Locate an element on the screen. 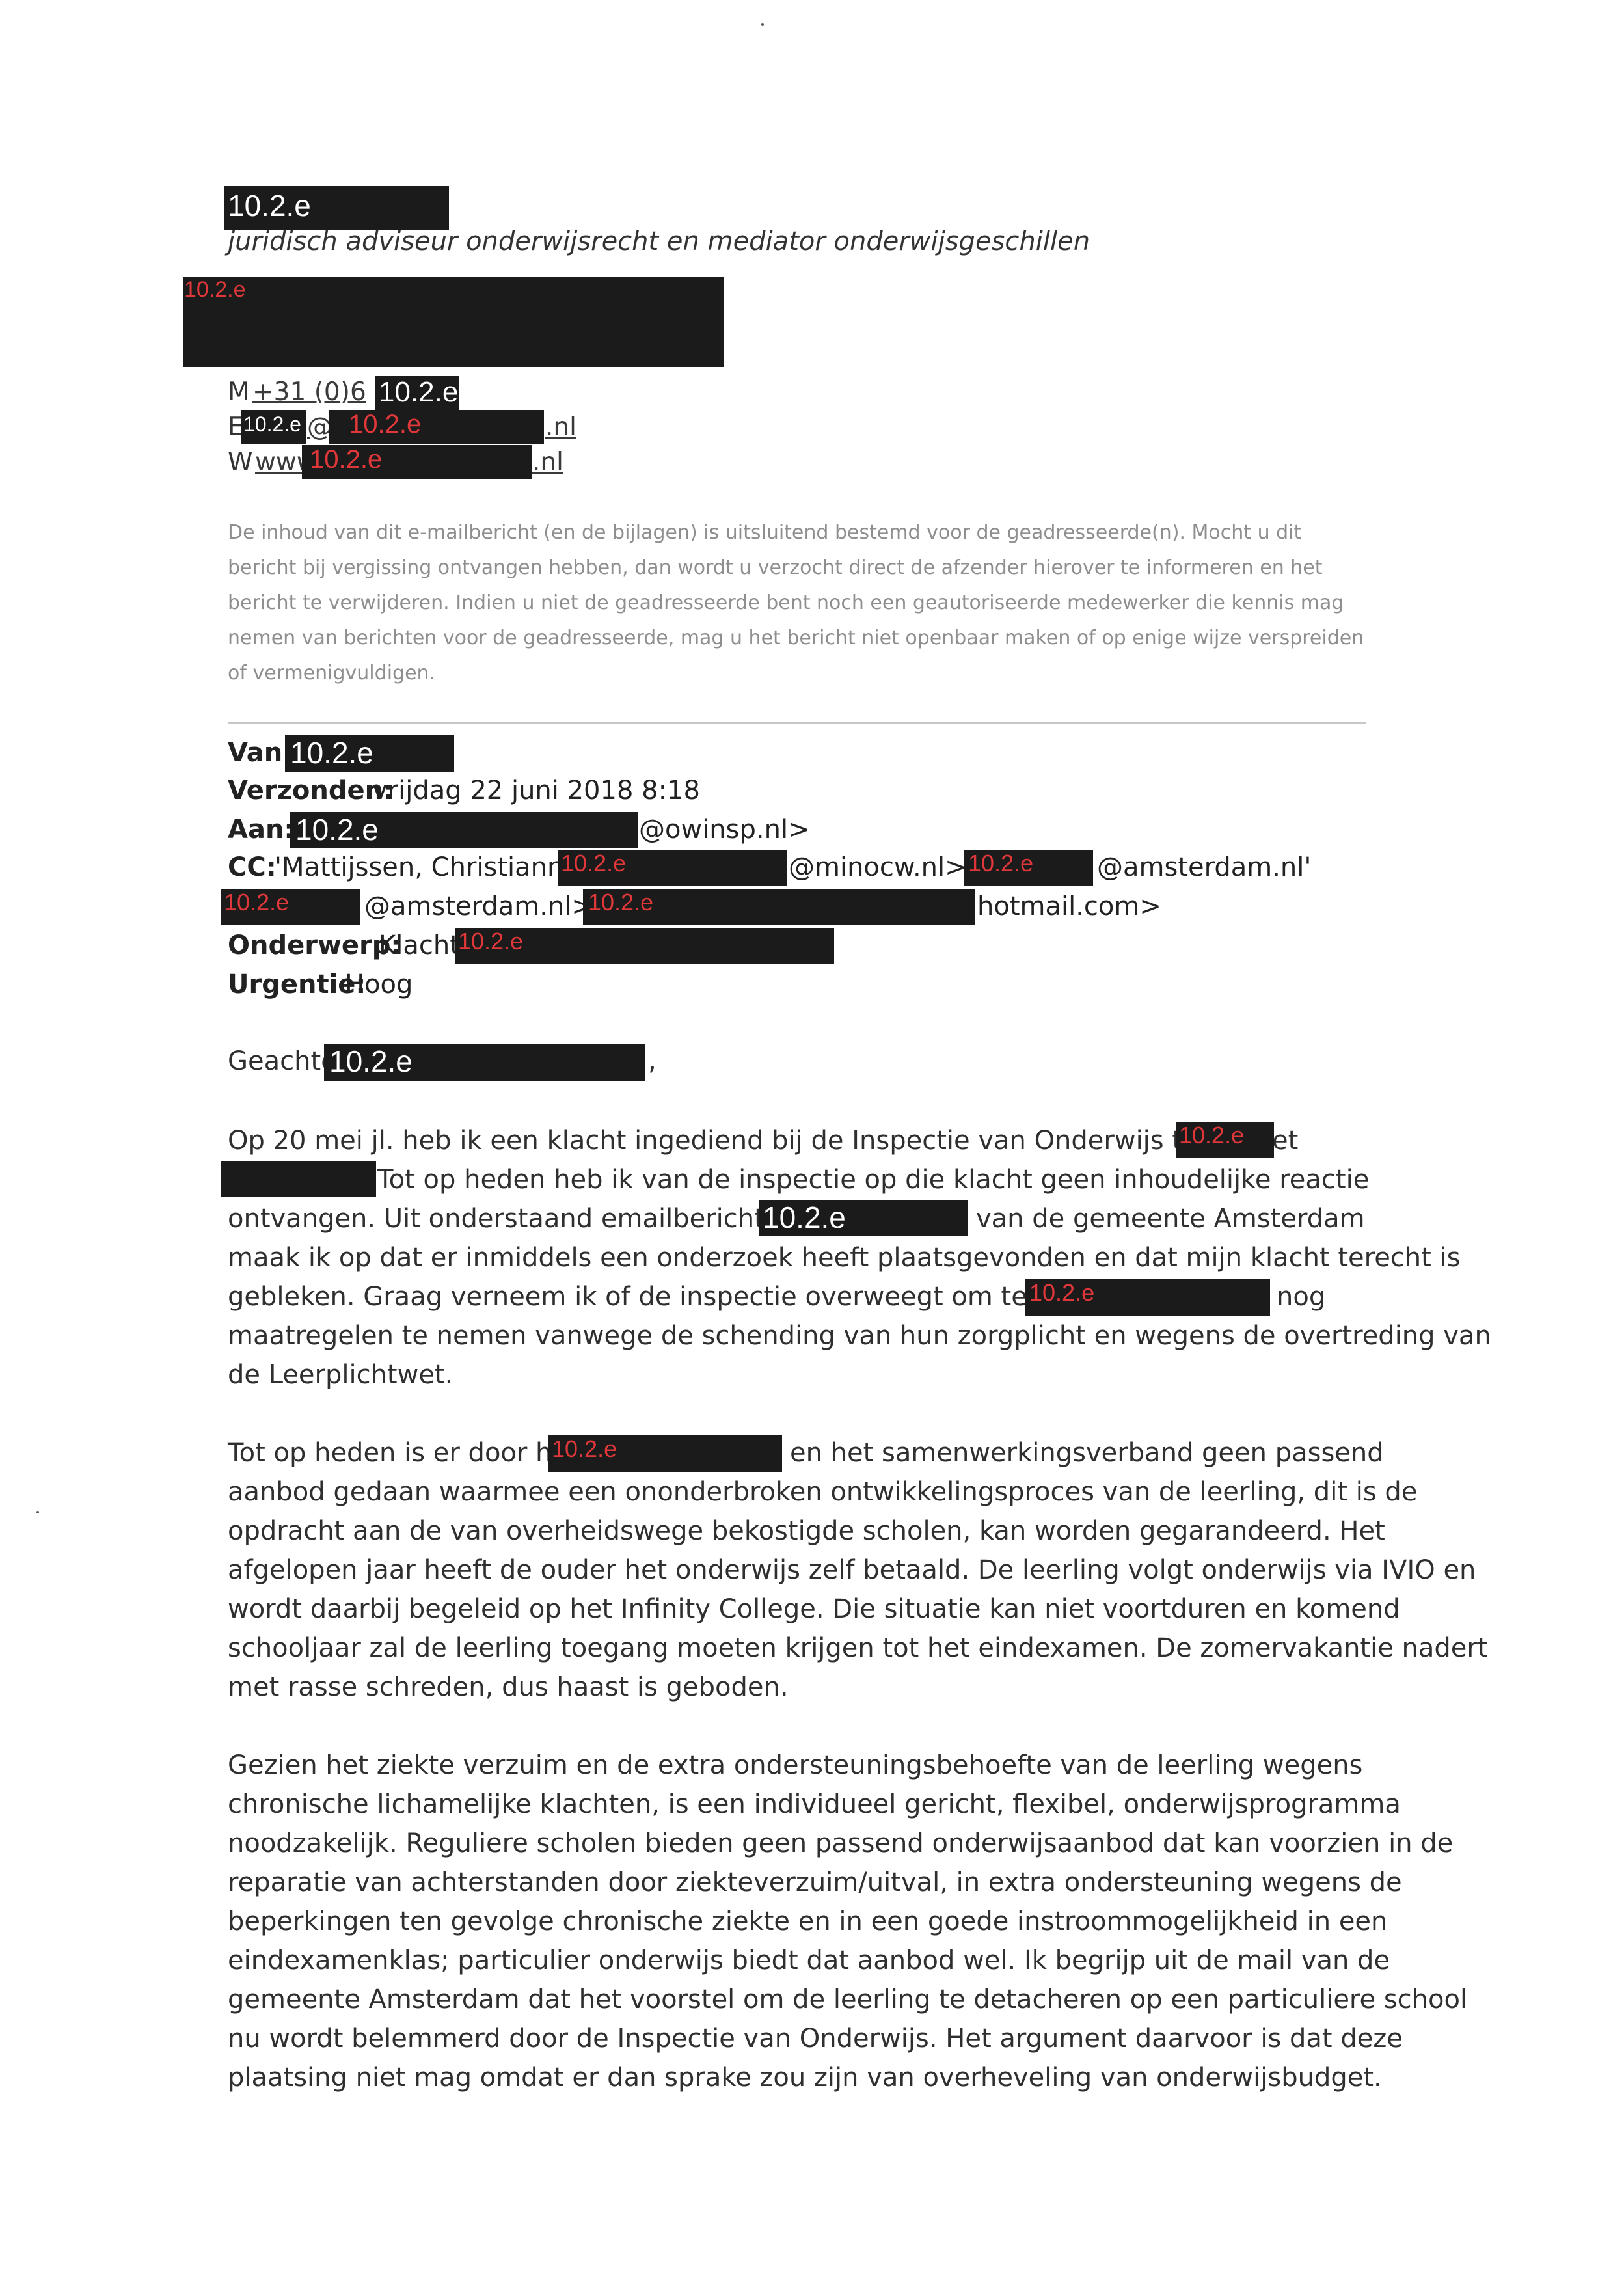 The height and width of the screenshot is (2280, 1624). cc-part5: hotmail.com> is located at coordinates (1069, 906).